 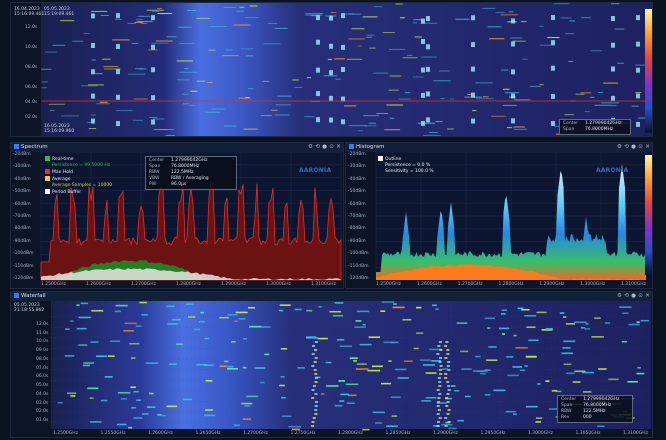 I want to click on legend-item: Real-time, so click(x=78, y=159).